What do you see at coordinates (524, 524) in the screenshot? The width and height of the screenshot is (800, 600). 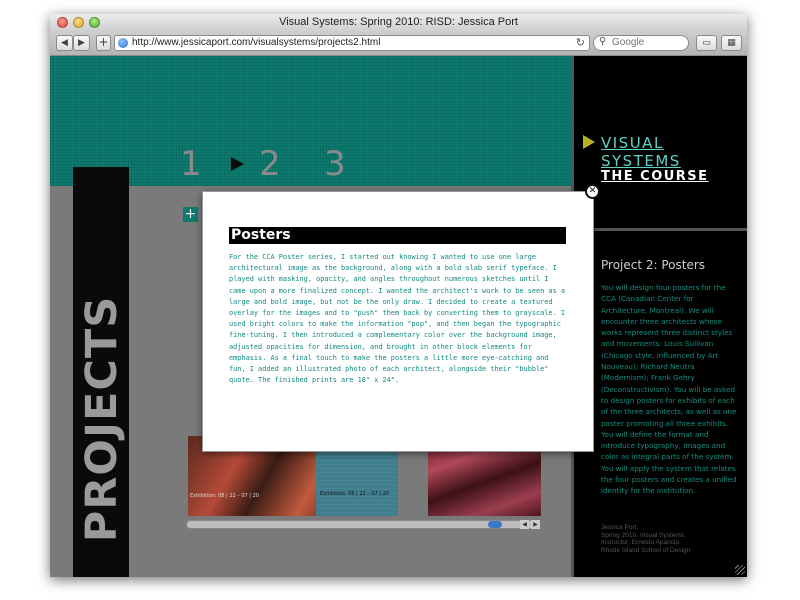 I see `scroll-left-button: ◀` at bounding box center [524, 524].